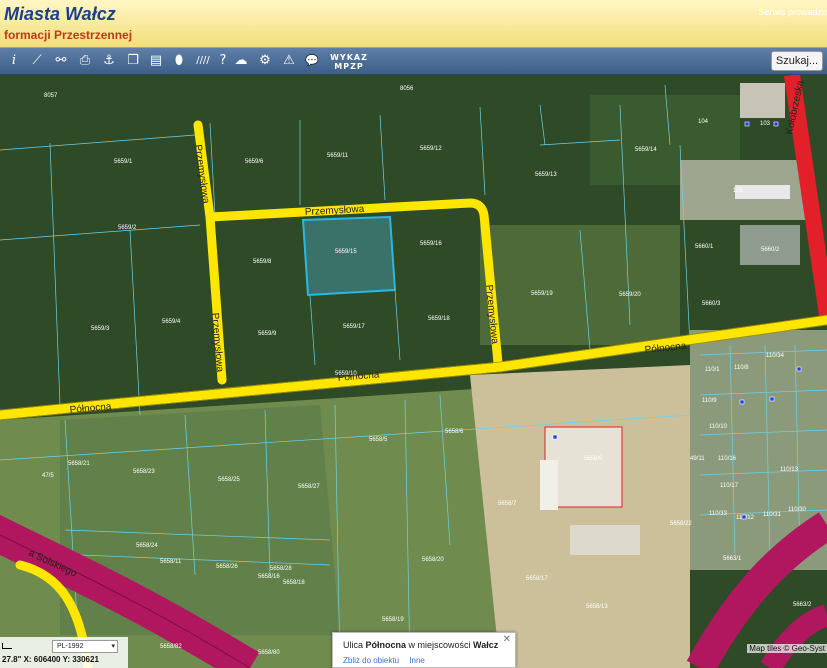 The width and height of the screenshot is (827, 668). I want to click on zoom-to-object-link: Zbliż do obiektu, so click(371, 660).